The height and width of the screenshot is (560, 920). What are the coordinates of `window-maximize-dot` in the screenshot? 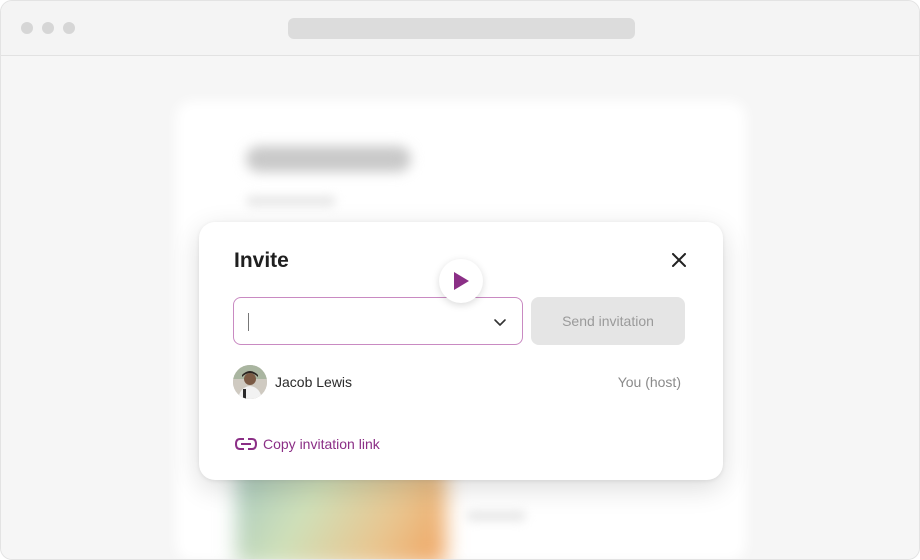 It's located at (69, 28).